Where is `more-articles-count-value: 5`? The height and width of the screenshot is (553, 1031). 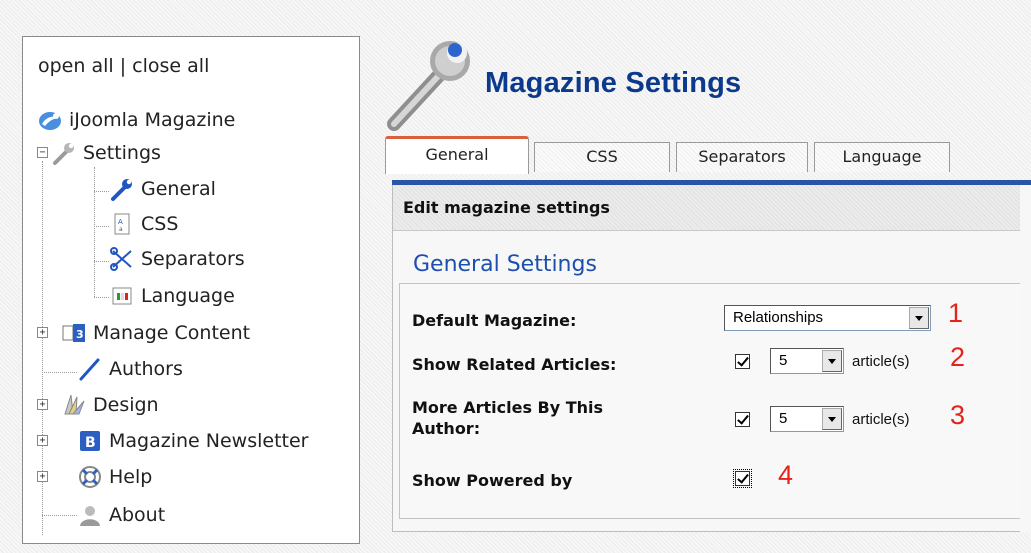 more-articles-count-value: 5 is located at coordinates (783, 418).